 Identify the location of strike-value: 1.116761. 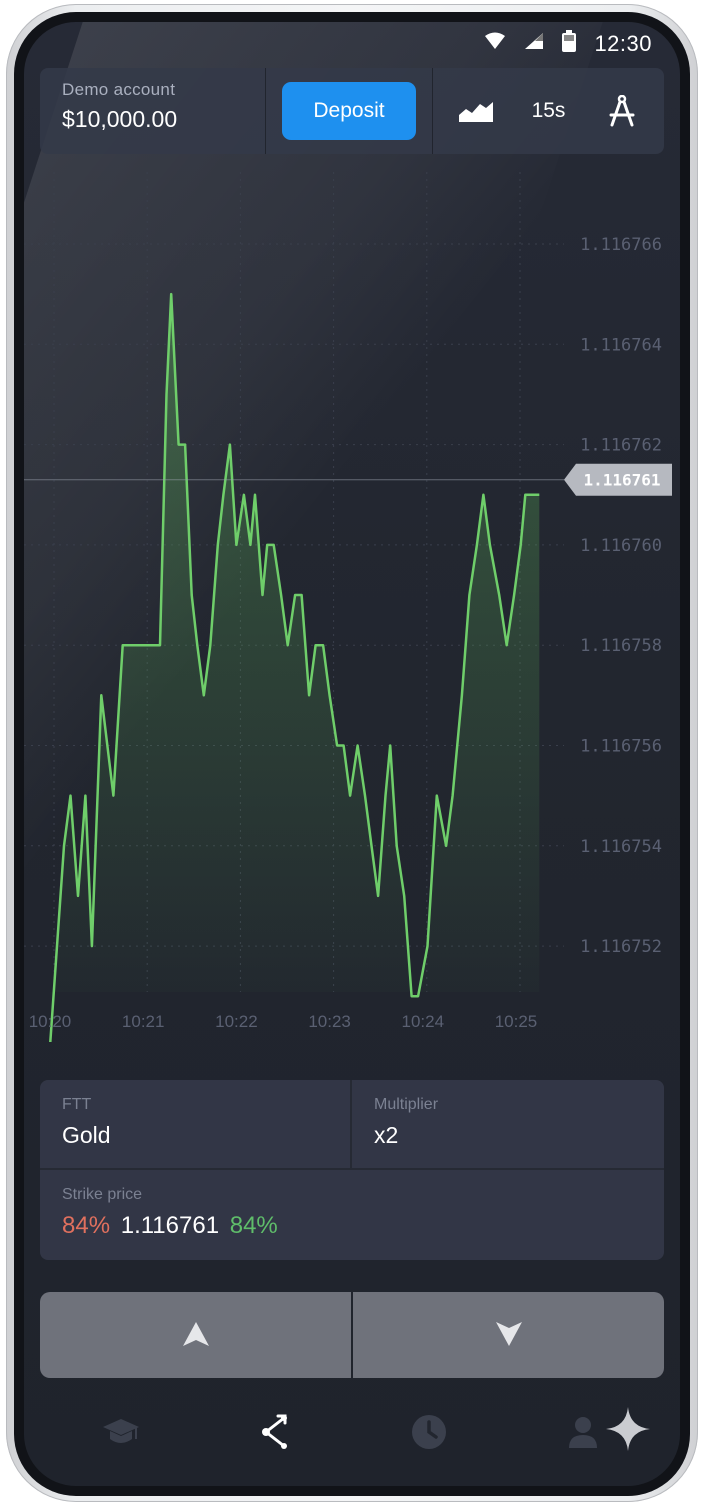
(170, 1225).